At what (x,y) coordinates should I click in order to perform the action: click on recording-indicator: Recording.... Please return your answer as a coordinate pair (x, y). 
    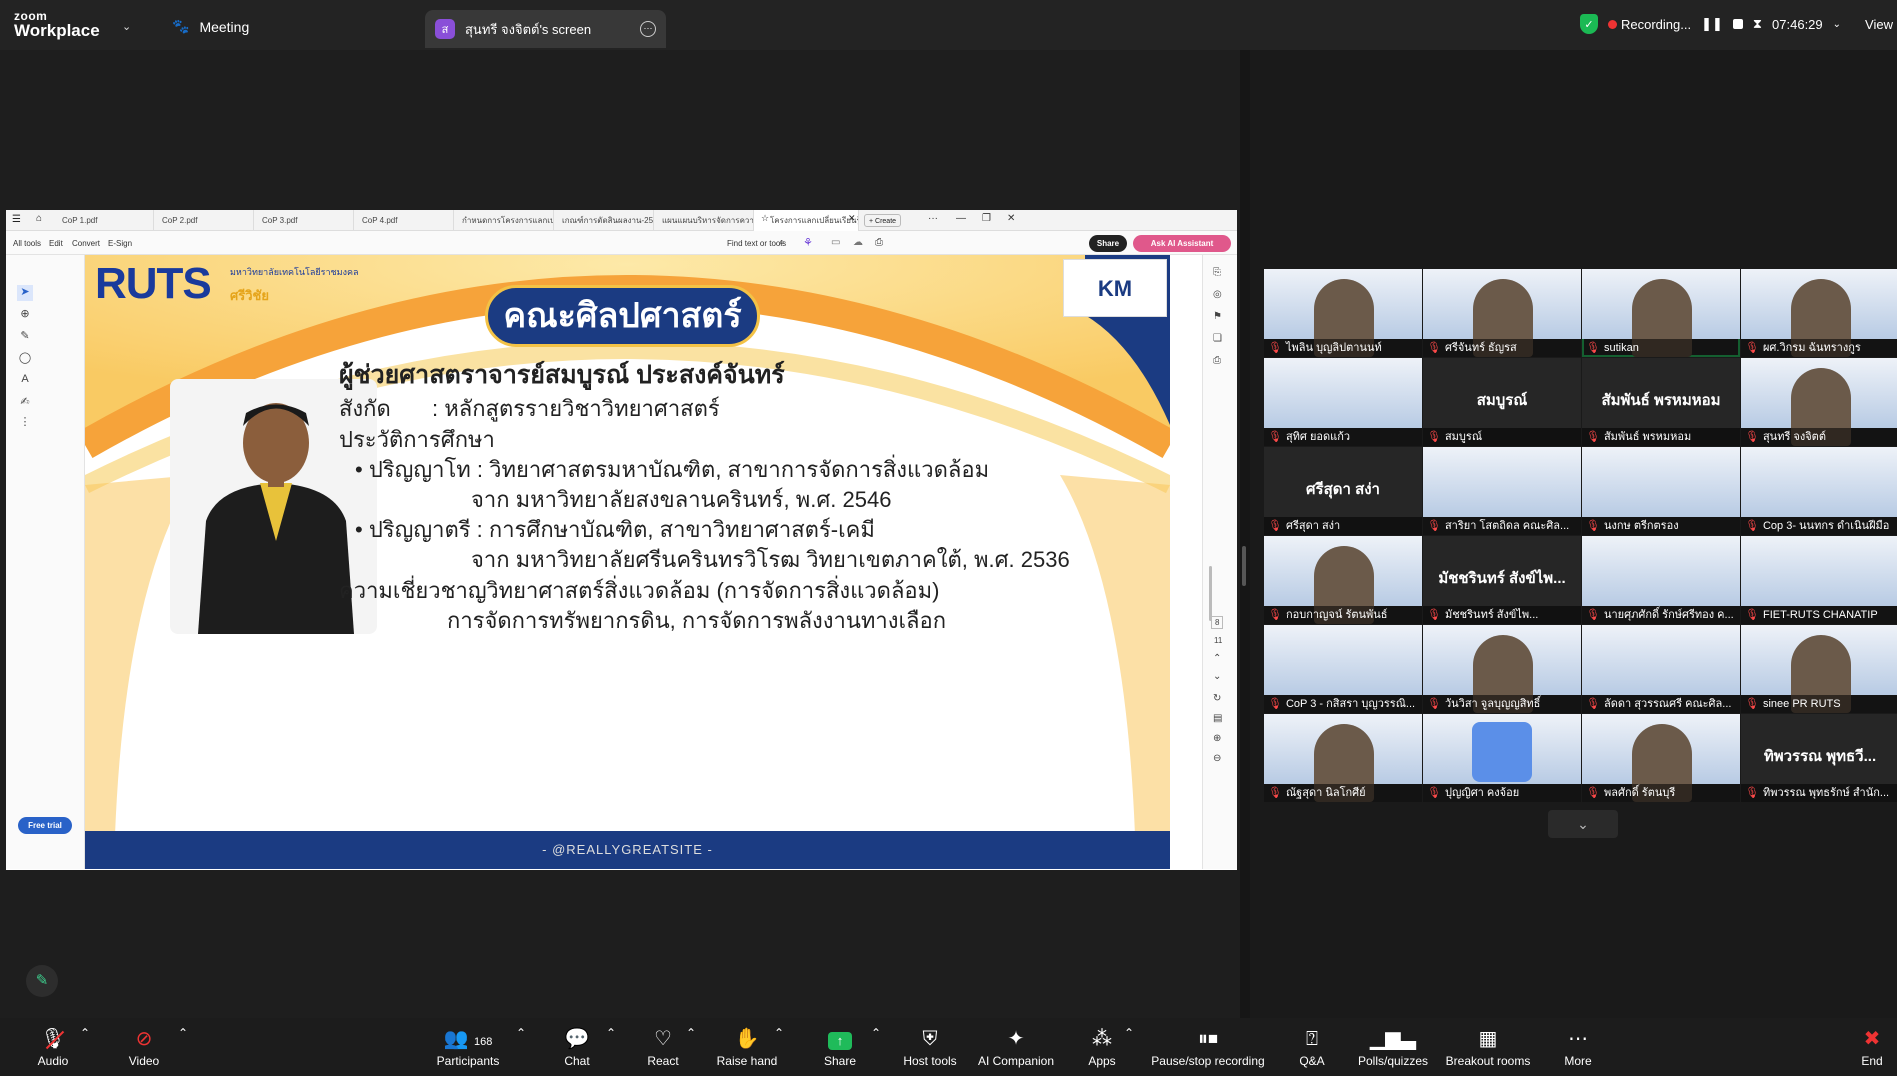
    Looking at the image, I should click on (1649, 24).